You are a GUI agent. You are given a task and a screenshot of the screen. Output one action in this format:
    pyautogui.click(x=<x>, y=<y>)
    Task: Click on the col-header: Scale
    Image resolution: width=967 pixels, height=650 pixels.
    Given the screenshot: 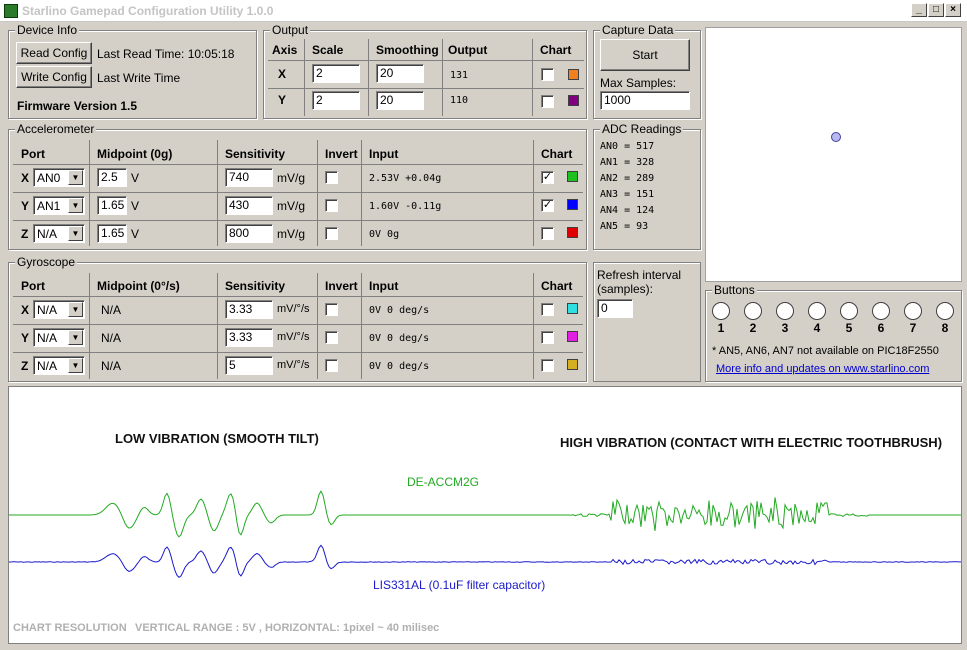 What is the action you would take?
    pyautogui.click(x=328, y=50)
    